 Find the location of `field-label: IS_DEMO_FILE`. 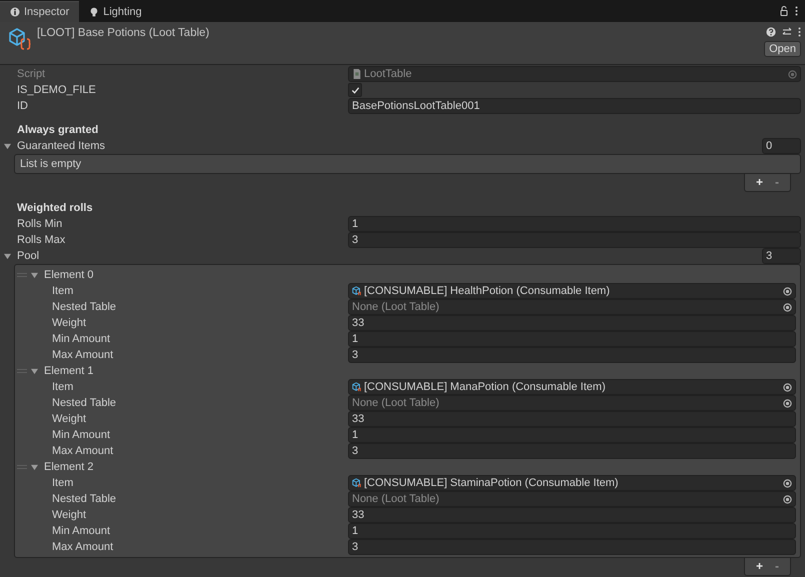

field-label: IS_DEMO_FILE is located at coordinates (57, 90).